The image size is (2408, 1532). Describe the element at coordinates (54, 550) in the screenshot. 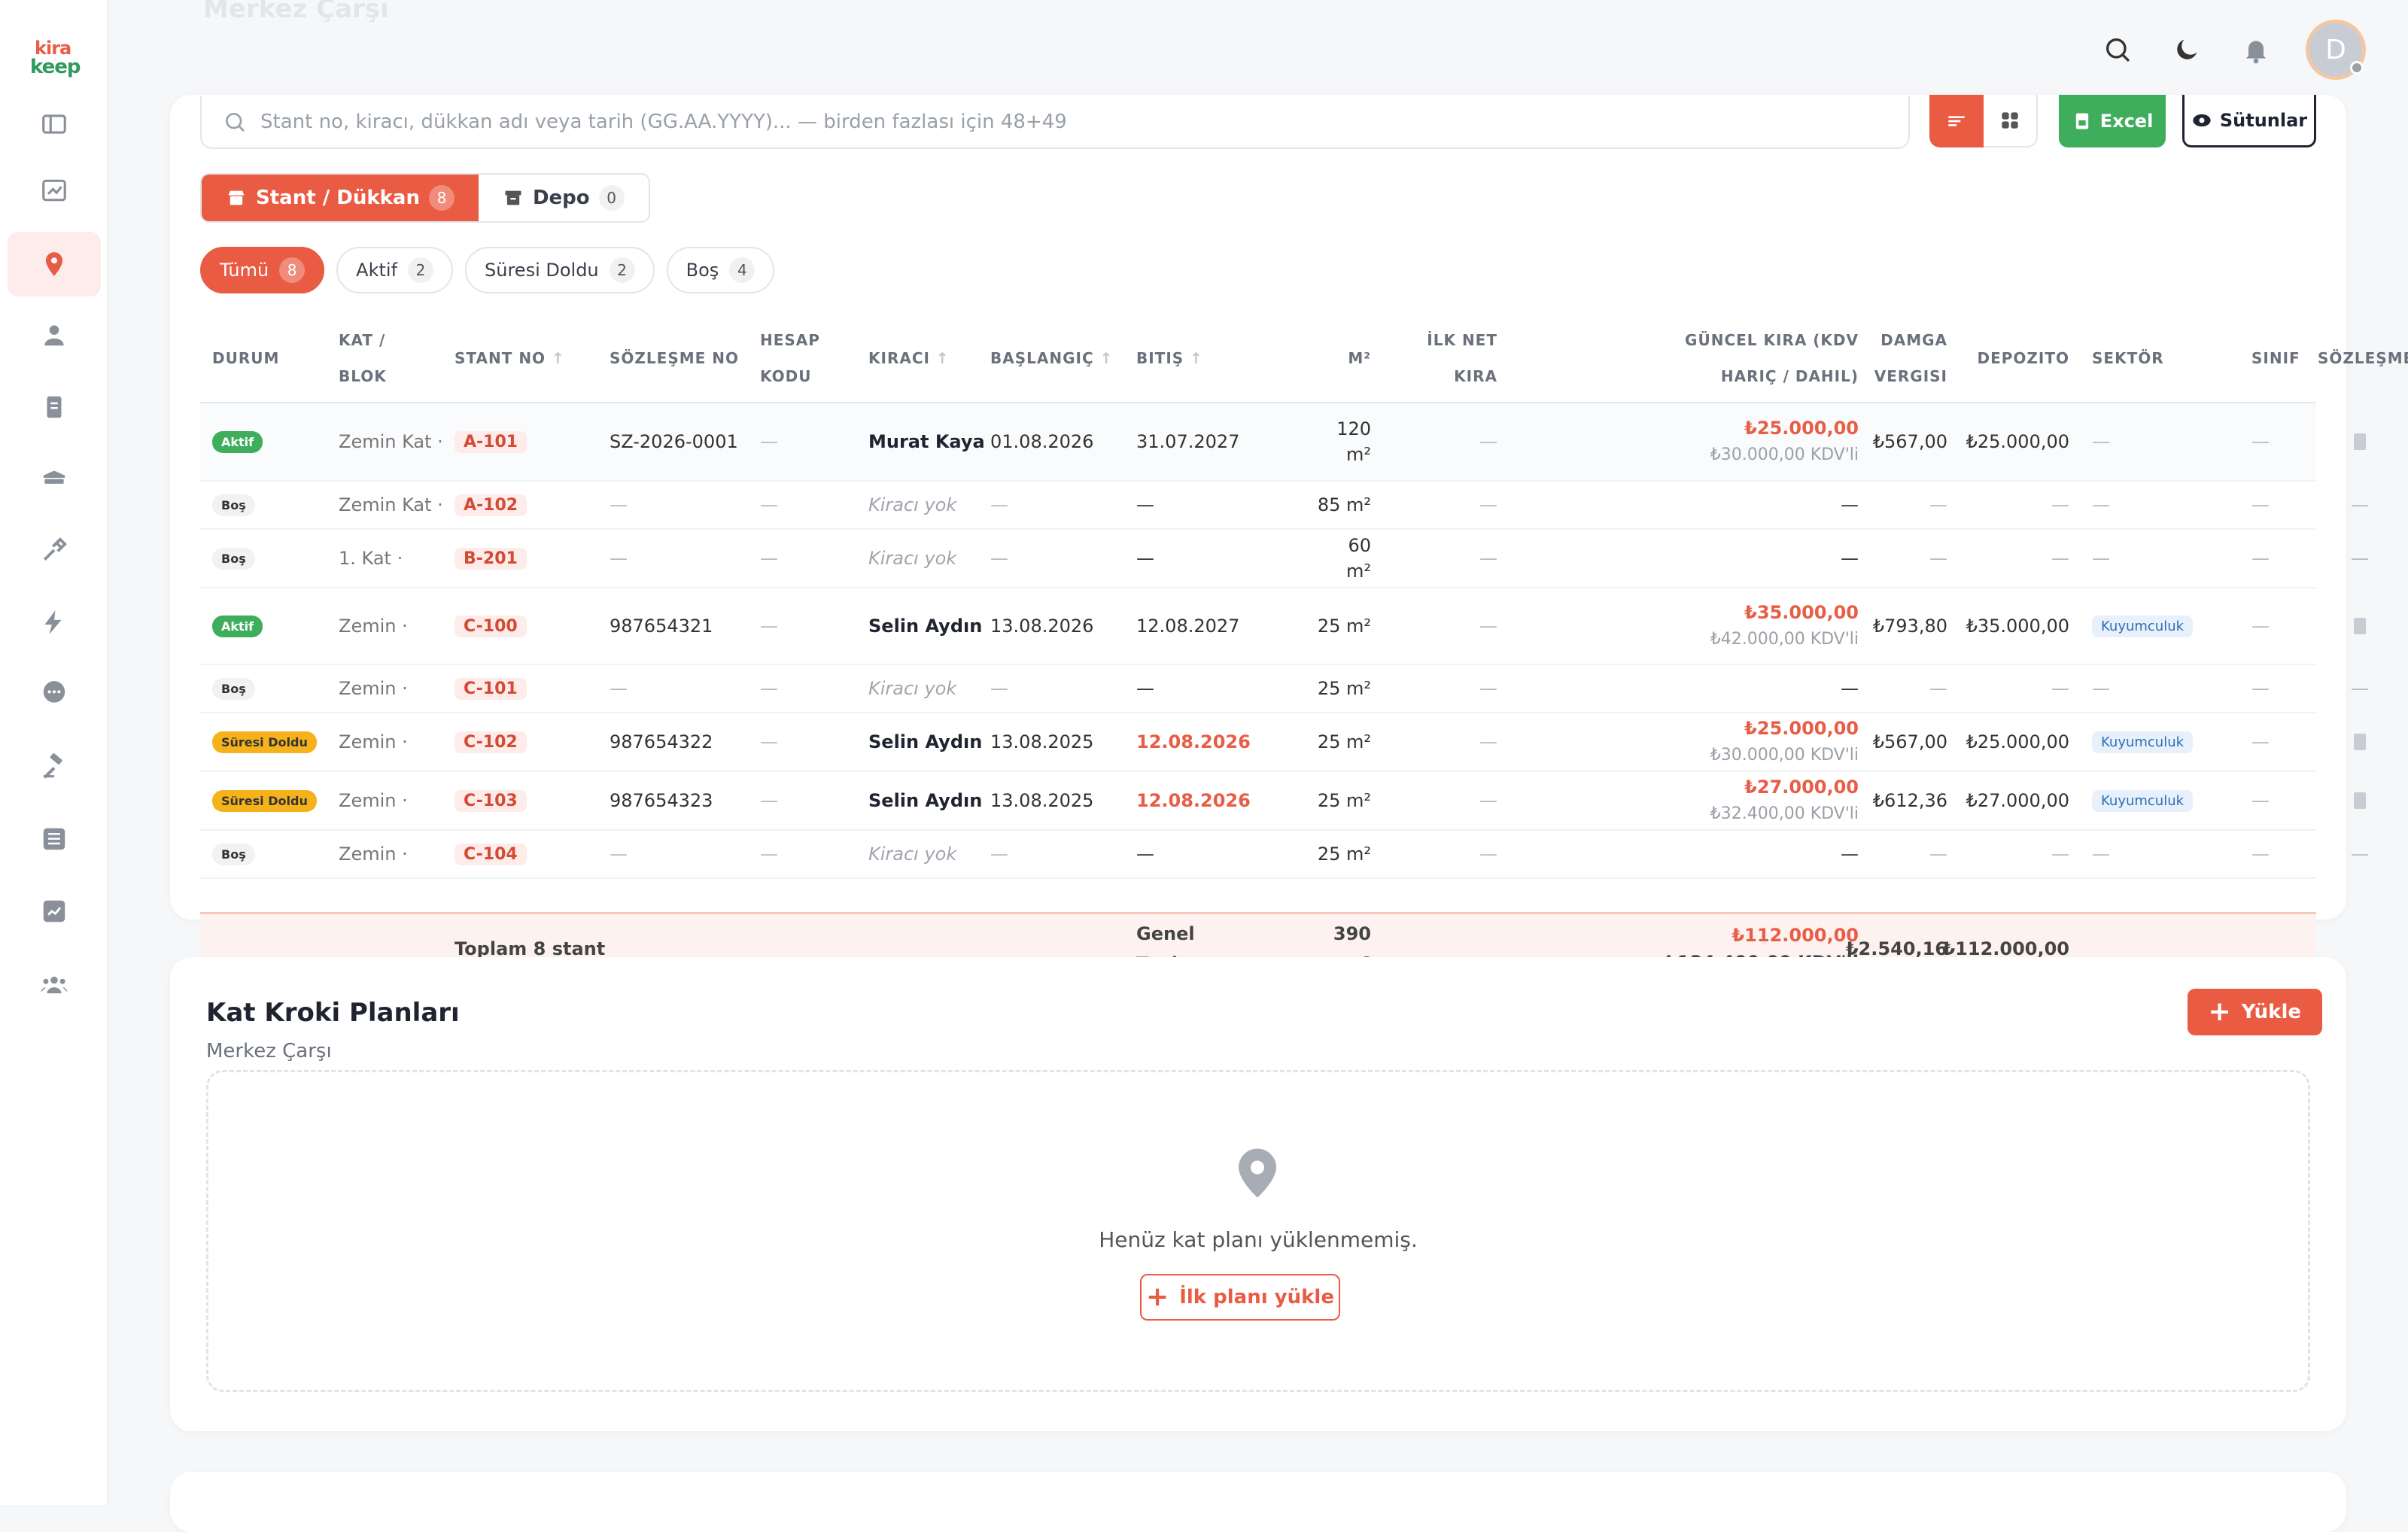

I see `nav-tools` at that location.